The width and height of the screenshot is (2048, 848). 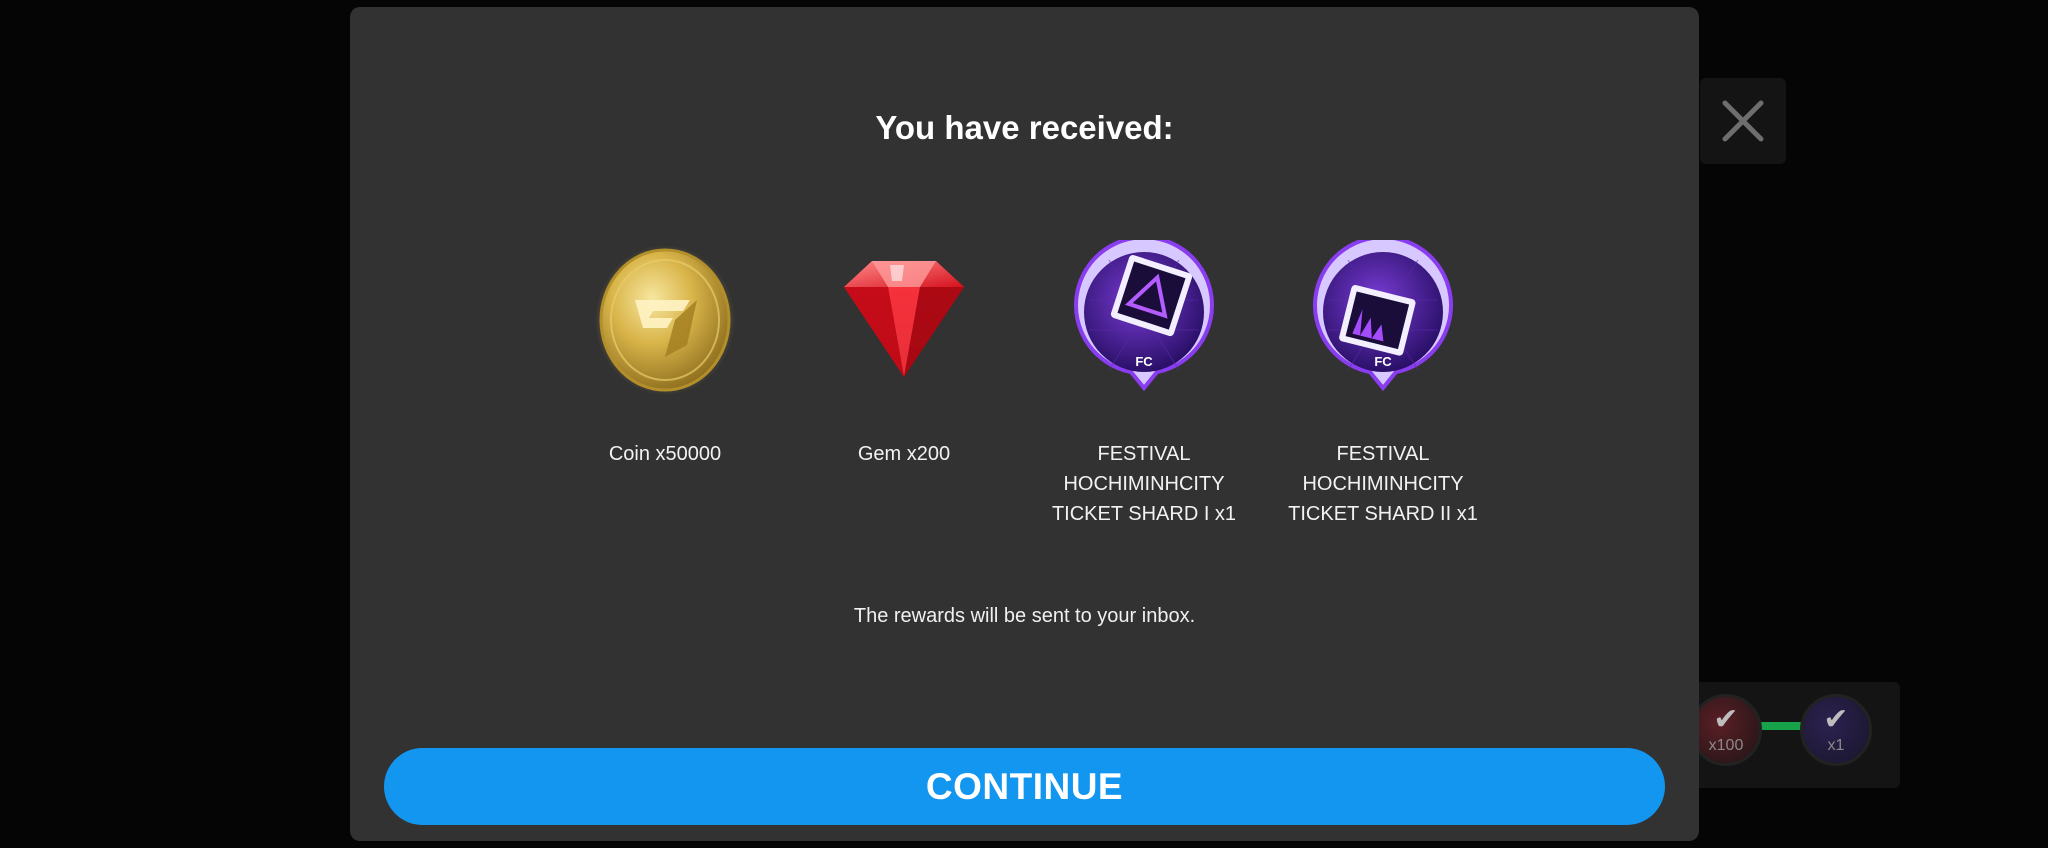 What do you see at coordinates (1726, 745) in the screenshot?
I see `progress-node-label: x100` at bounding box center [1726, 745].